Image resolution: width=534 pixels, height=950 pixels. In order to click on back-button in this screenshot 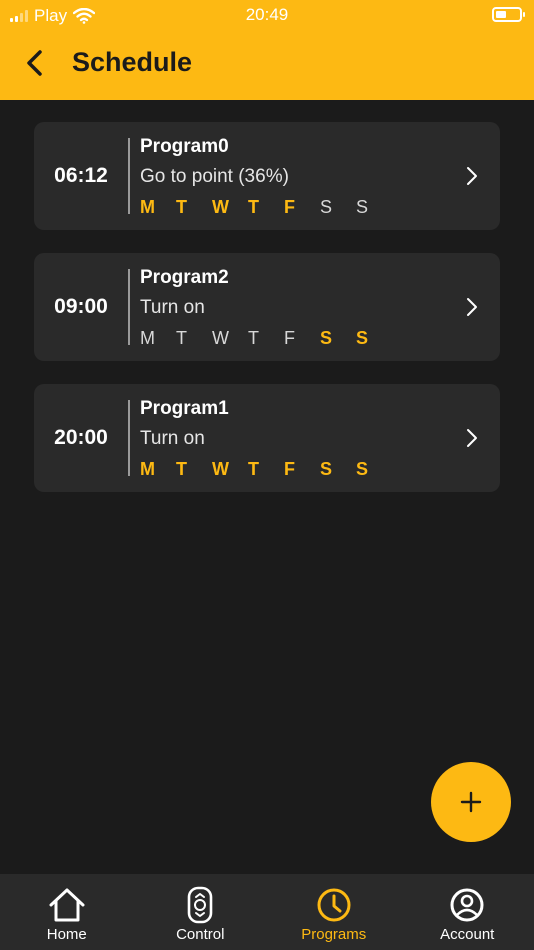, I will do `click(35, 63)`.